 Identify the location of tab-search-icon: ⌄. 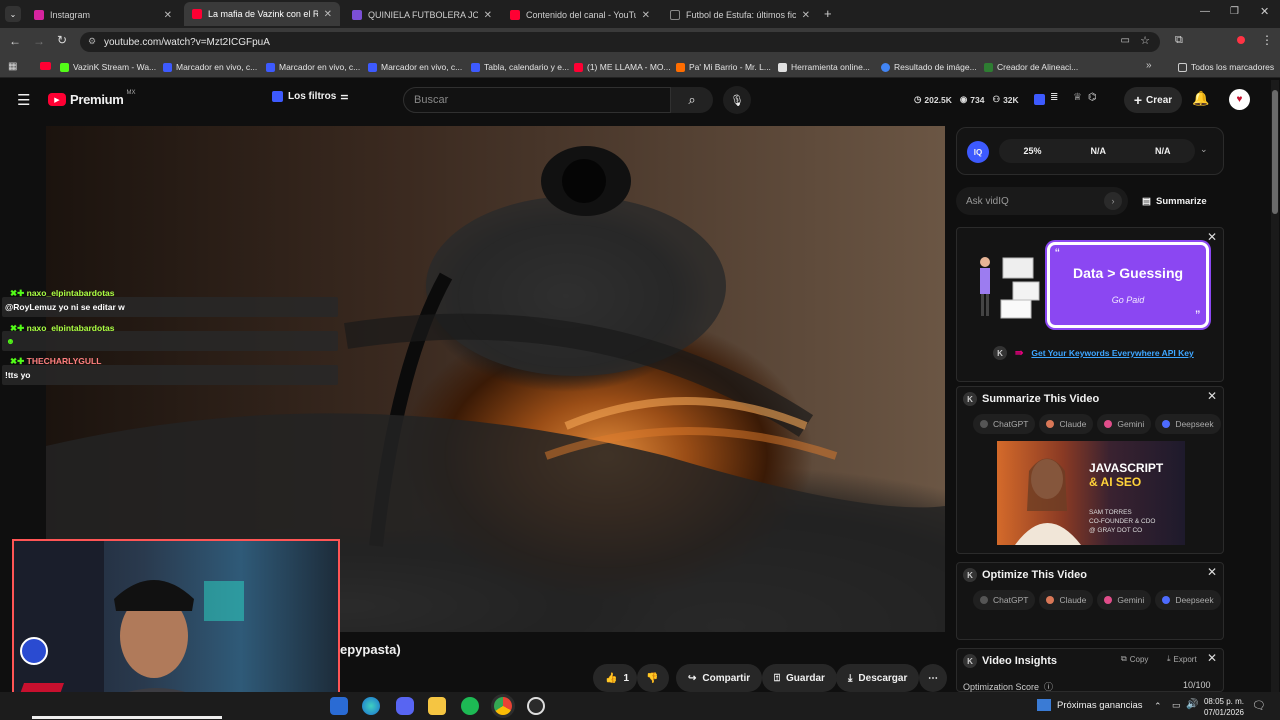
(13, 14).